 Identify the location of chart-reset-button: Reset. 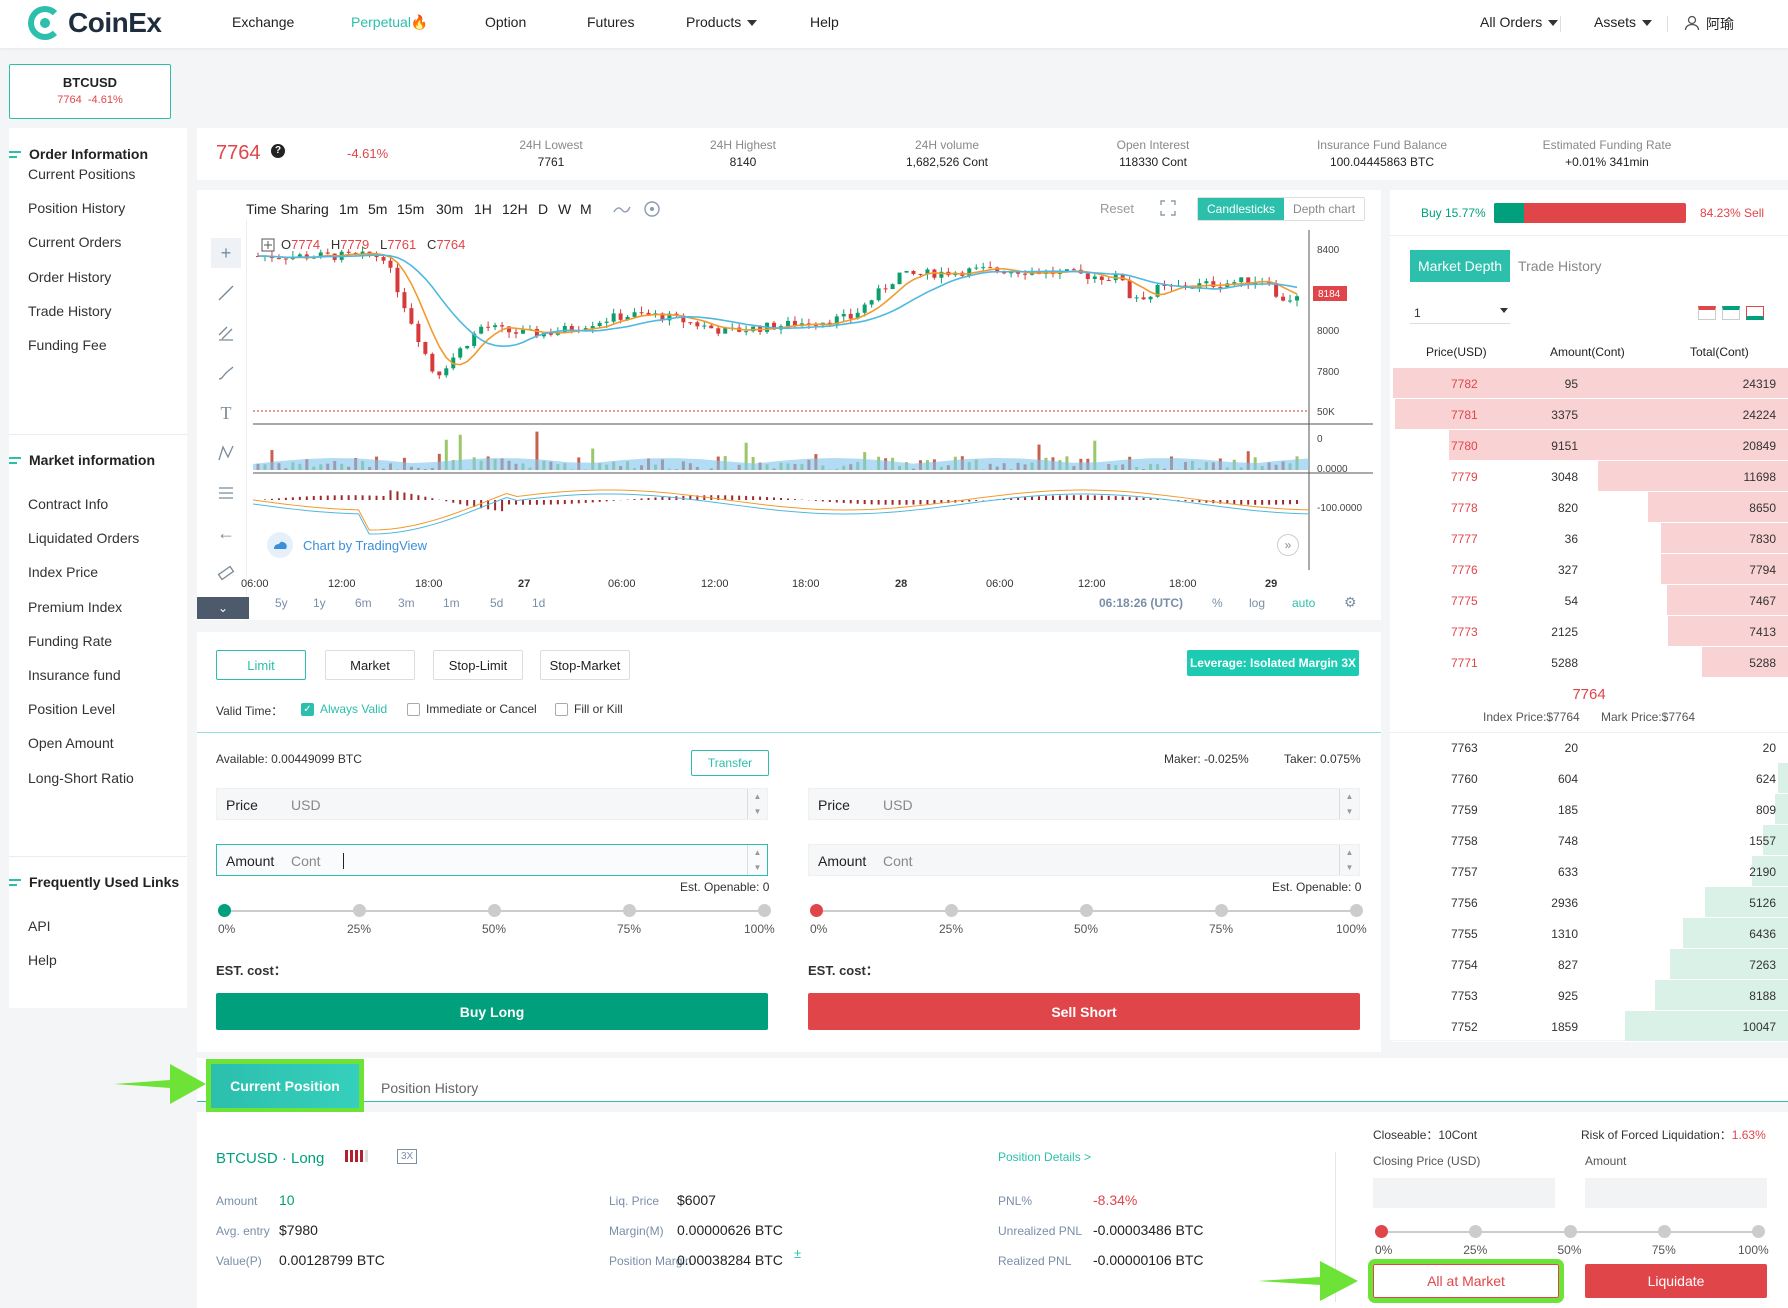
(1117, 208).